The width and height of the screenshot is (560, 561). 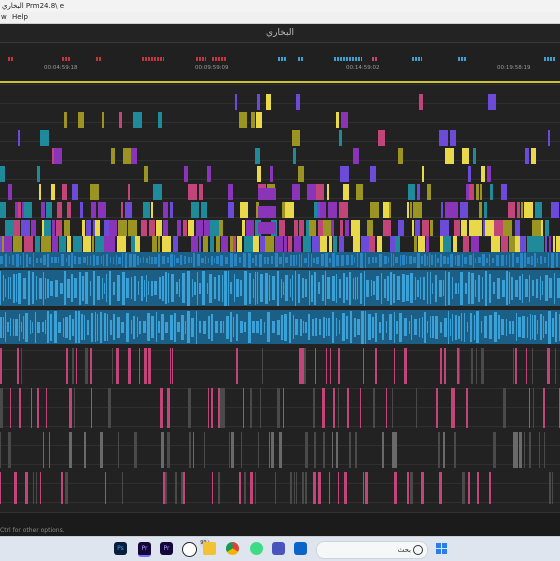 What do you see at coordinates (20, 17) in the screenshot?
I see `menu-item-help: Help` at bounding box center [20, 17].